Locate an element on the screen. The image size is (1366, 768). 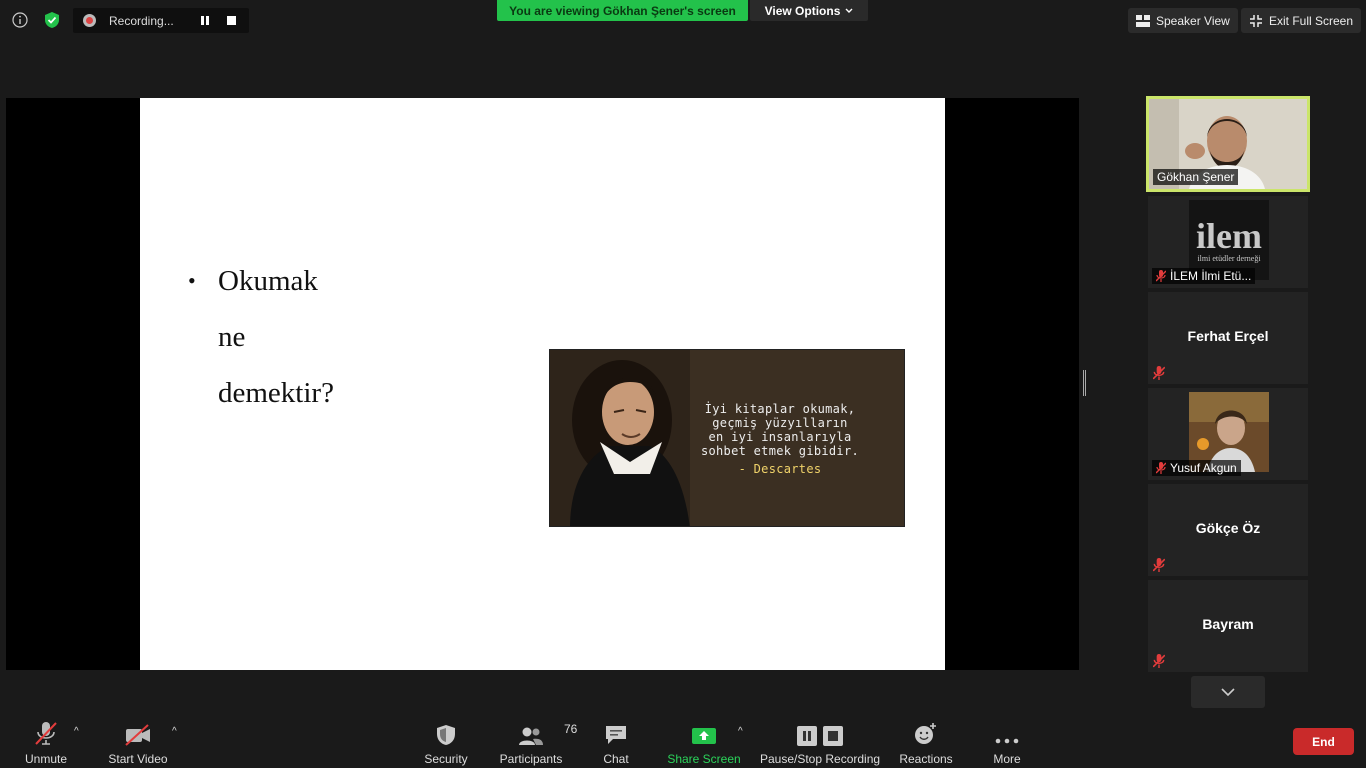
reactions-button: Reactions is located at coordinates (926, 743).